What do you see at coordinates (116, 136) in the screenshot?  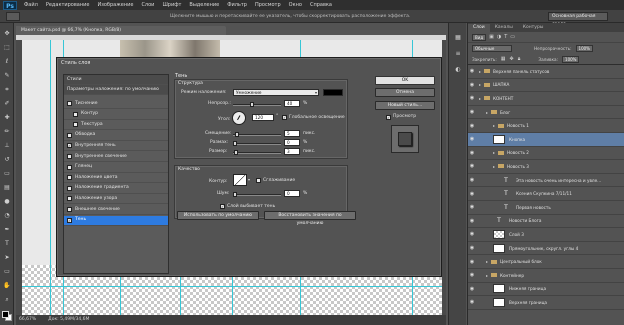 I see `style-item: Обводка` at bounding box center [116, 136].